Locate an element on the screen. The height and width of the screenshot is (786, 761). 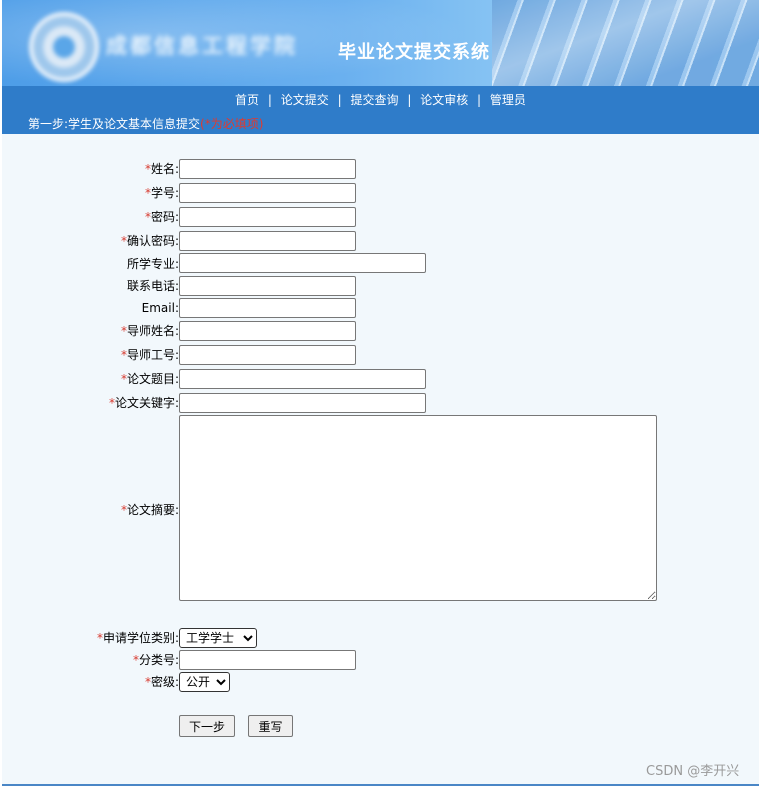
name-label: *姓名: is located at coordinates (161, 169).